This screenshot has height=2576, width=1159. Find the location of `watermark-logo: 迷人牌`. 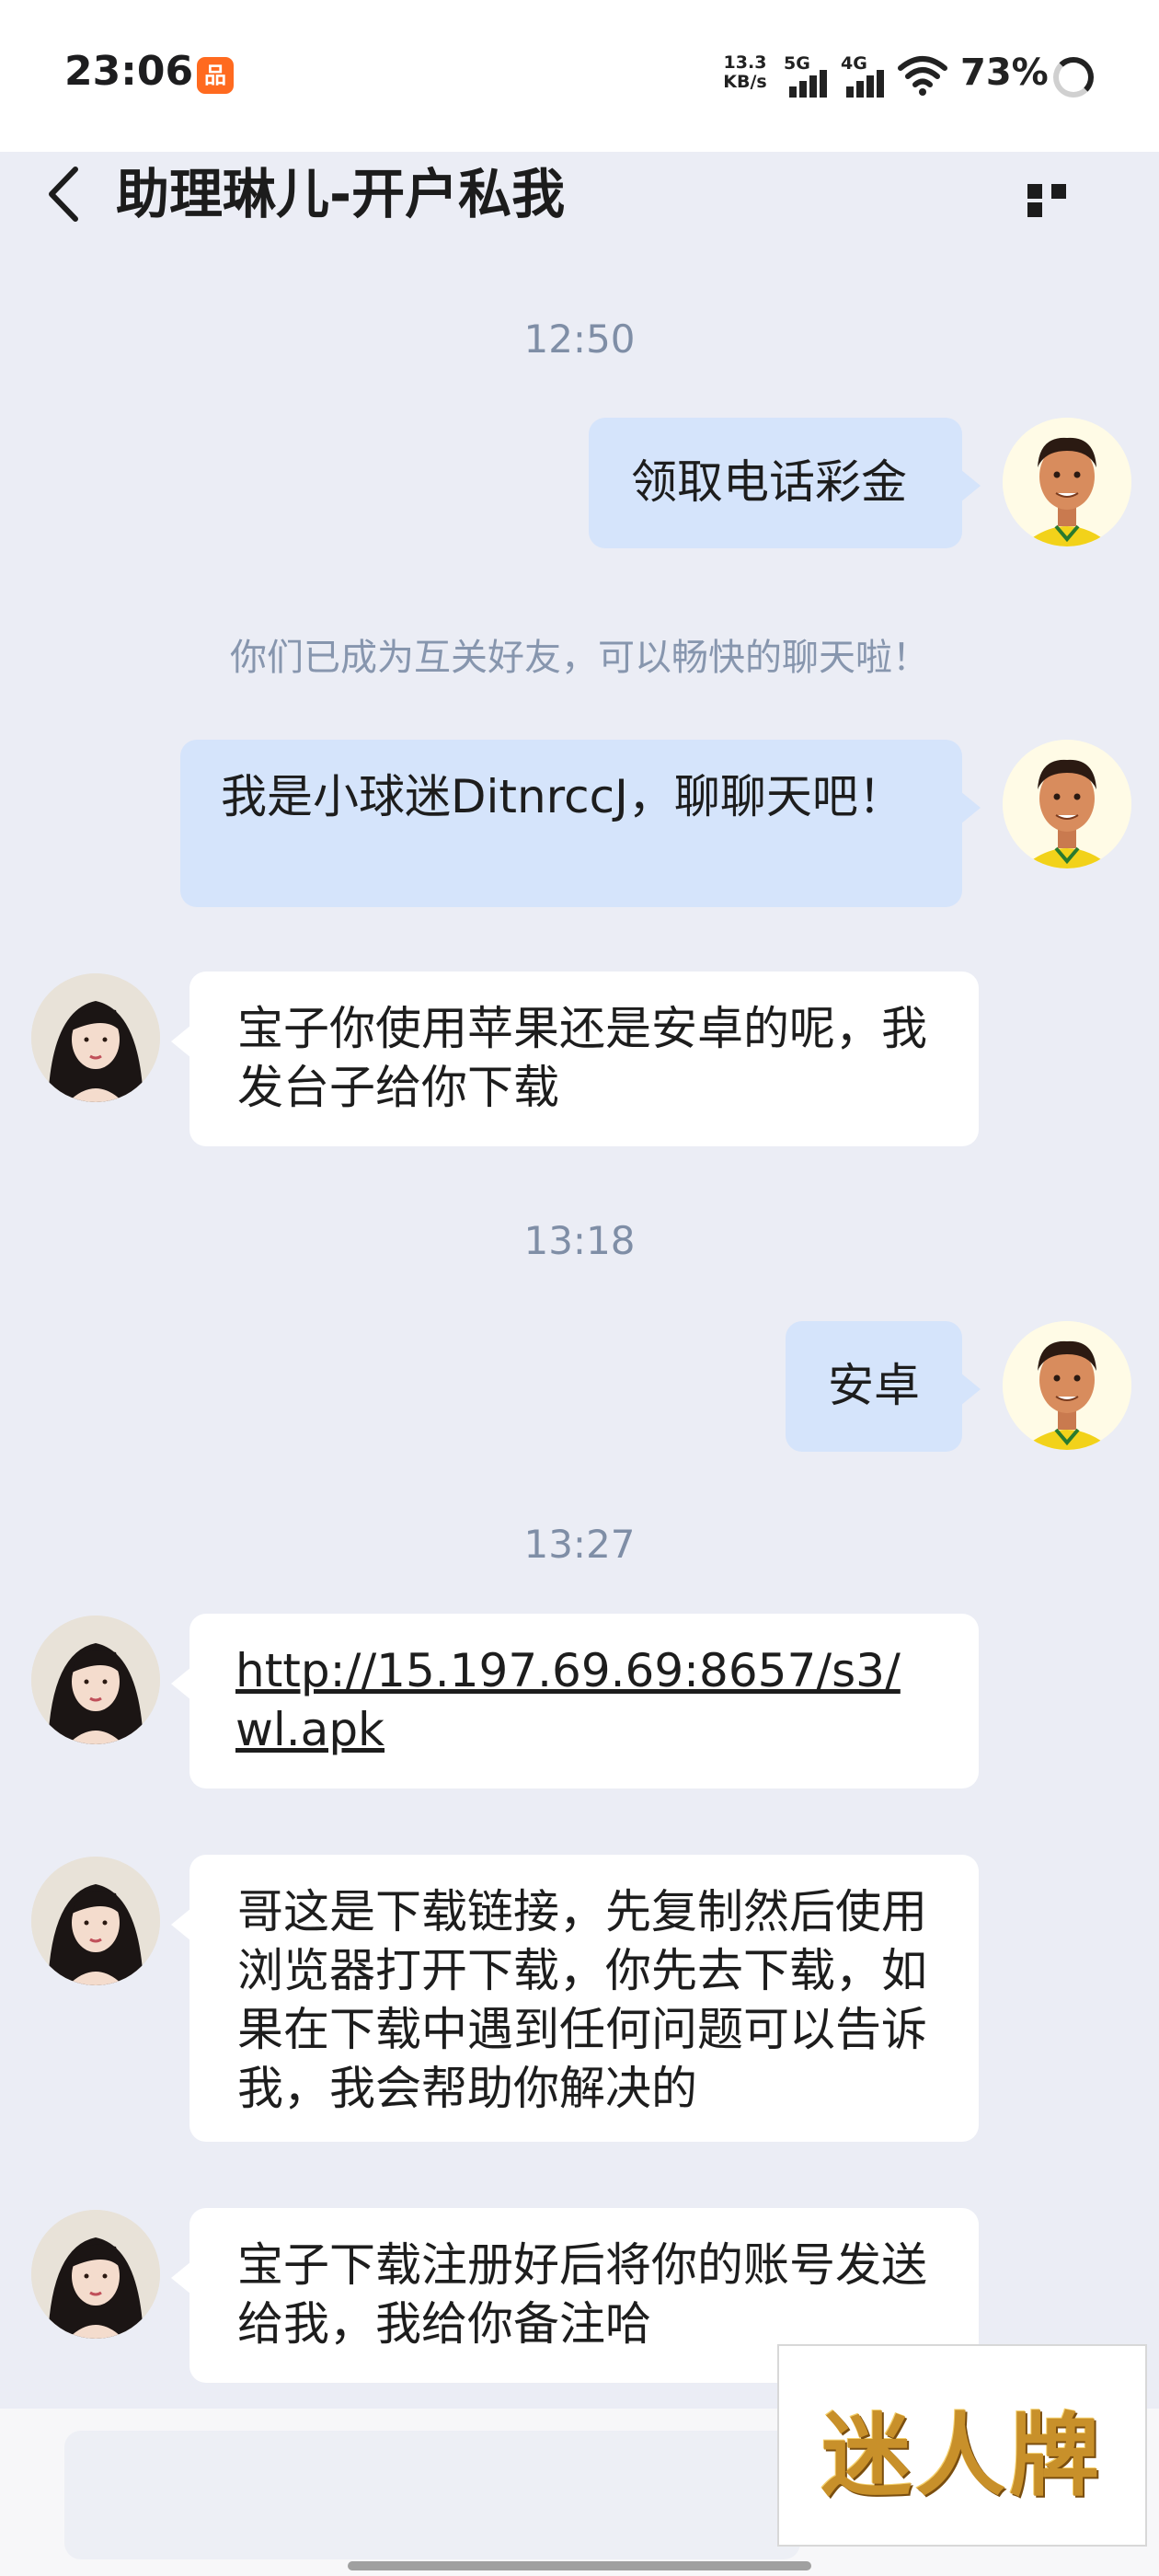

watermark-logo: 迷人牌 is located at coordinates (962, 2445).